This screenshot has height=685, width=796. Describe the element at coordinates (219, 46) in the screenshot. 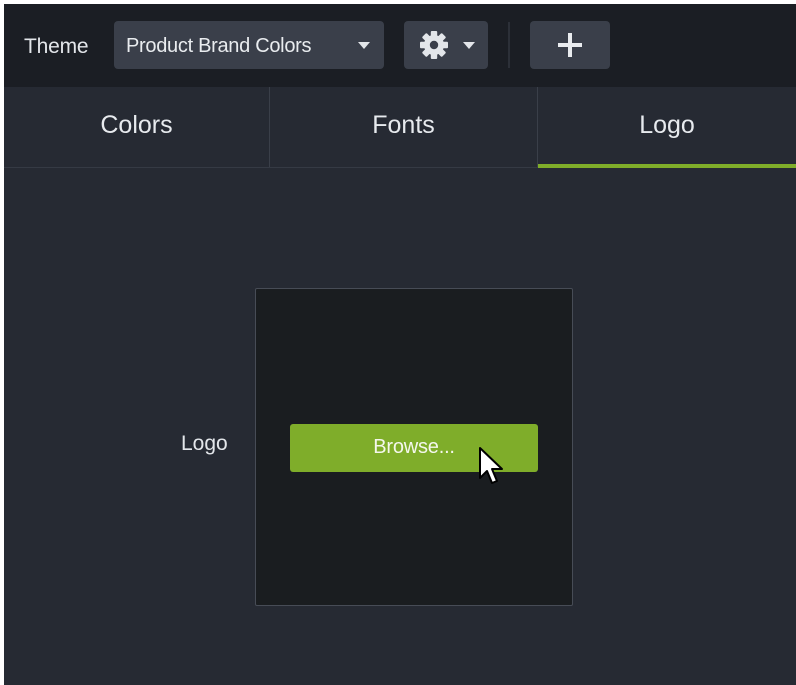

I see `theme-select-value: Product Brand Colors` at that location.